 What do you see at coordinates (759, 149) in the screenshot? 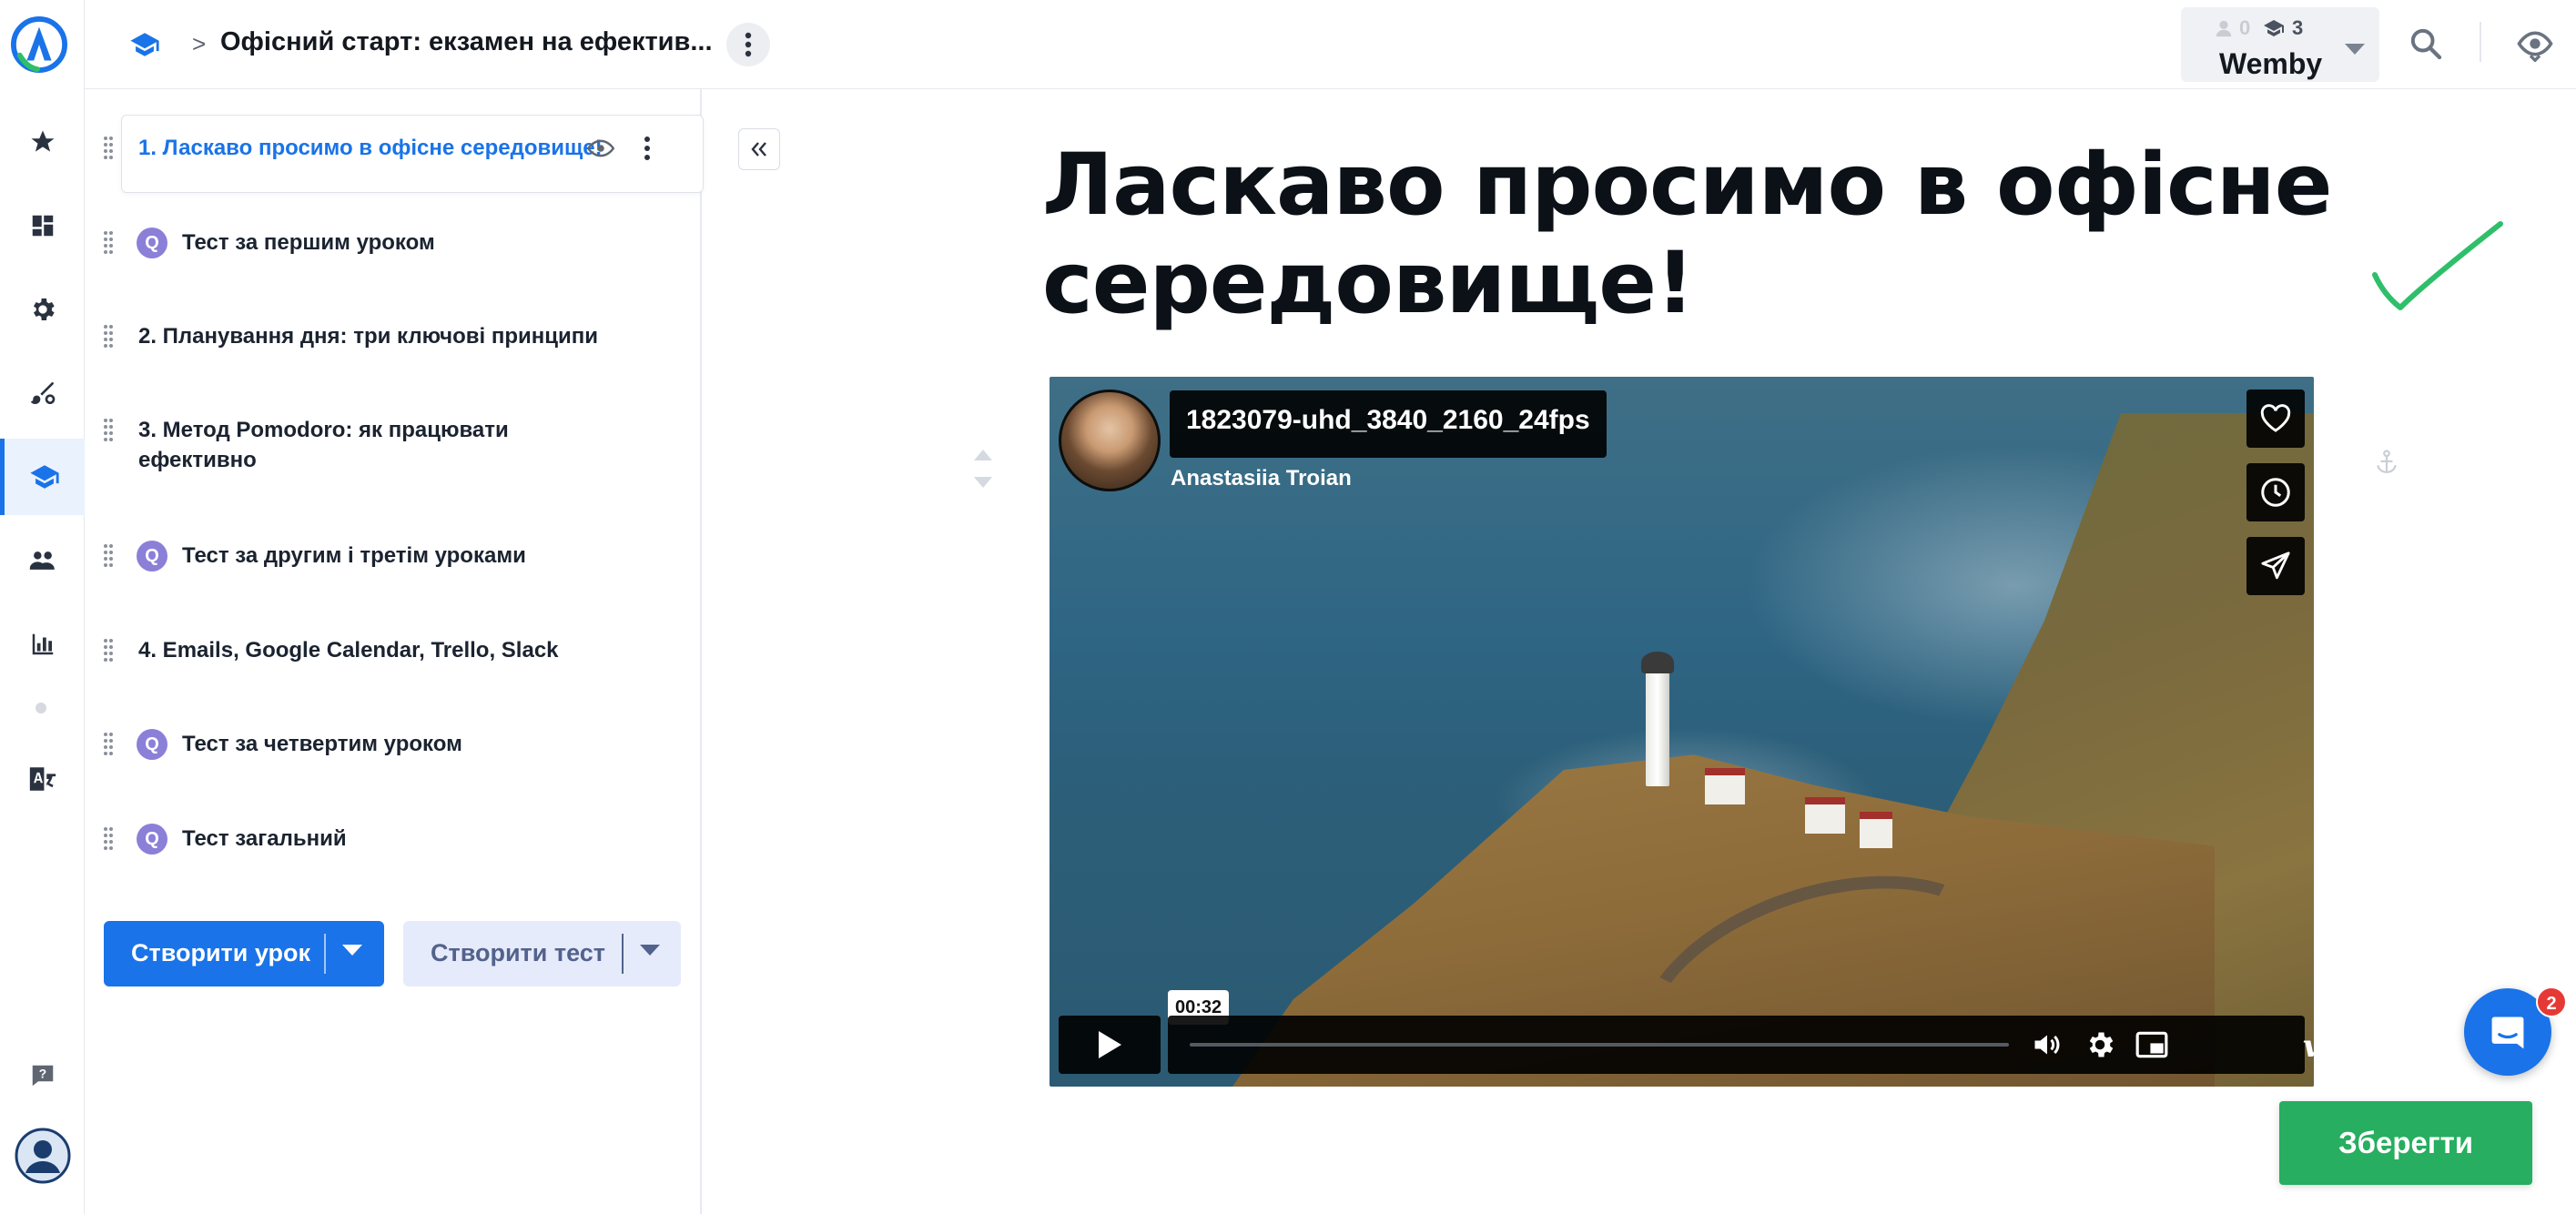
I see `collapse-panel-button` at bounding box center [759, 149].